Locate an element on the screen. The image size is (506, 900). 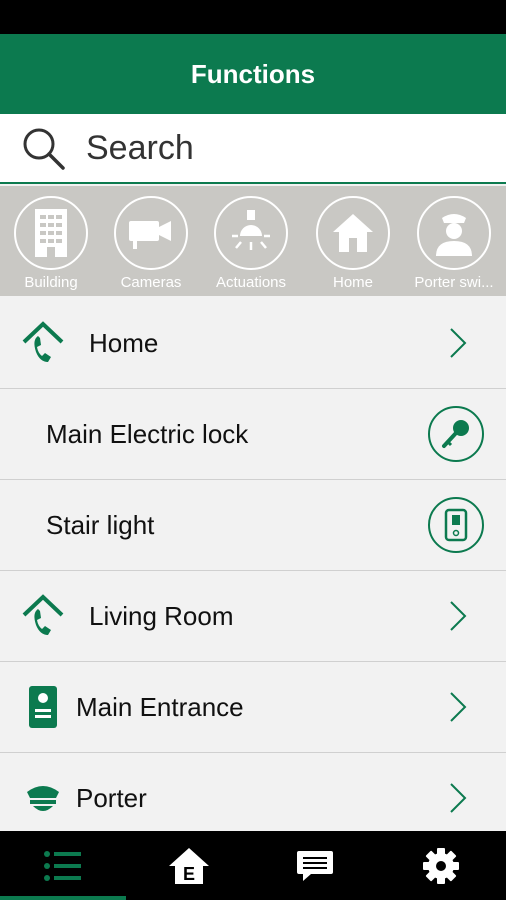
app-header: Functions is located at coordinates (253, 74).